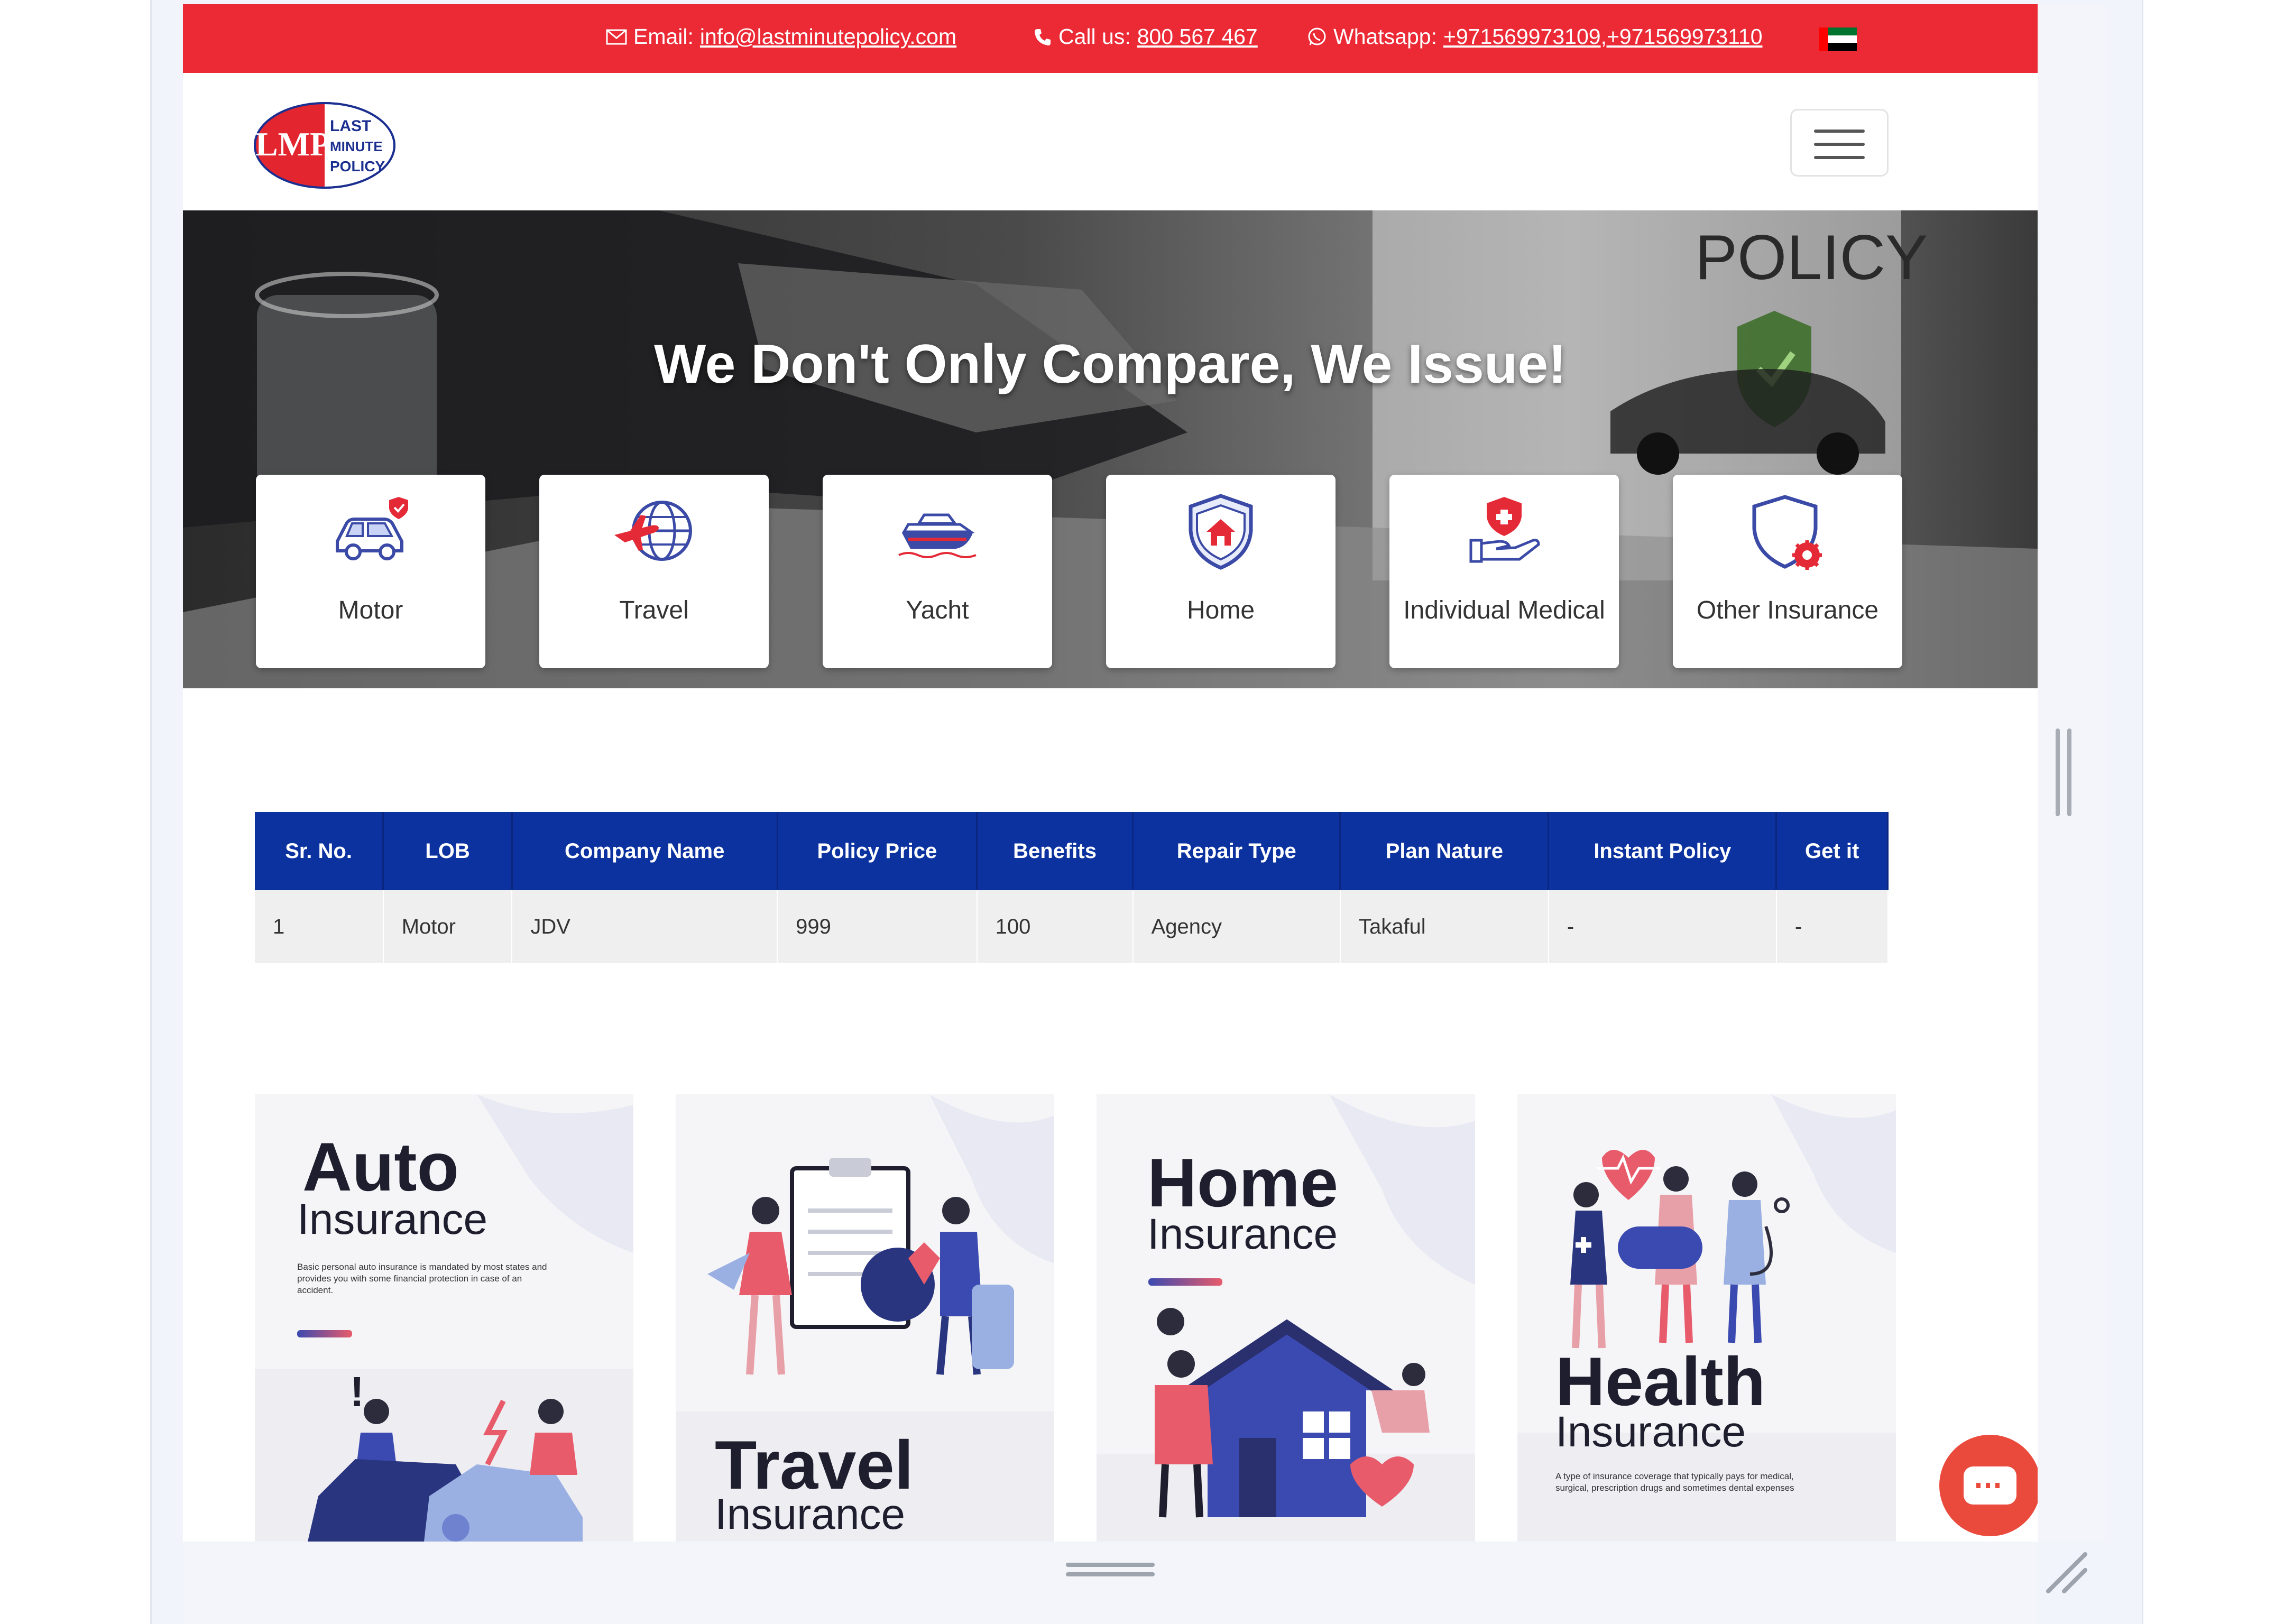 The height and width of the screenshot is (1624, 2284). I want to click on chat-widget-button, so click(1987, 1485).